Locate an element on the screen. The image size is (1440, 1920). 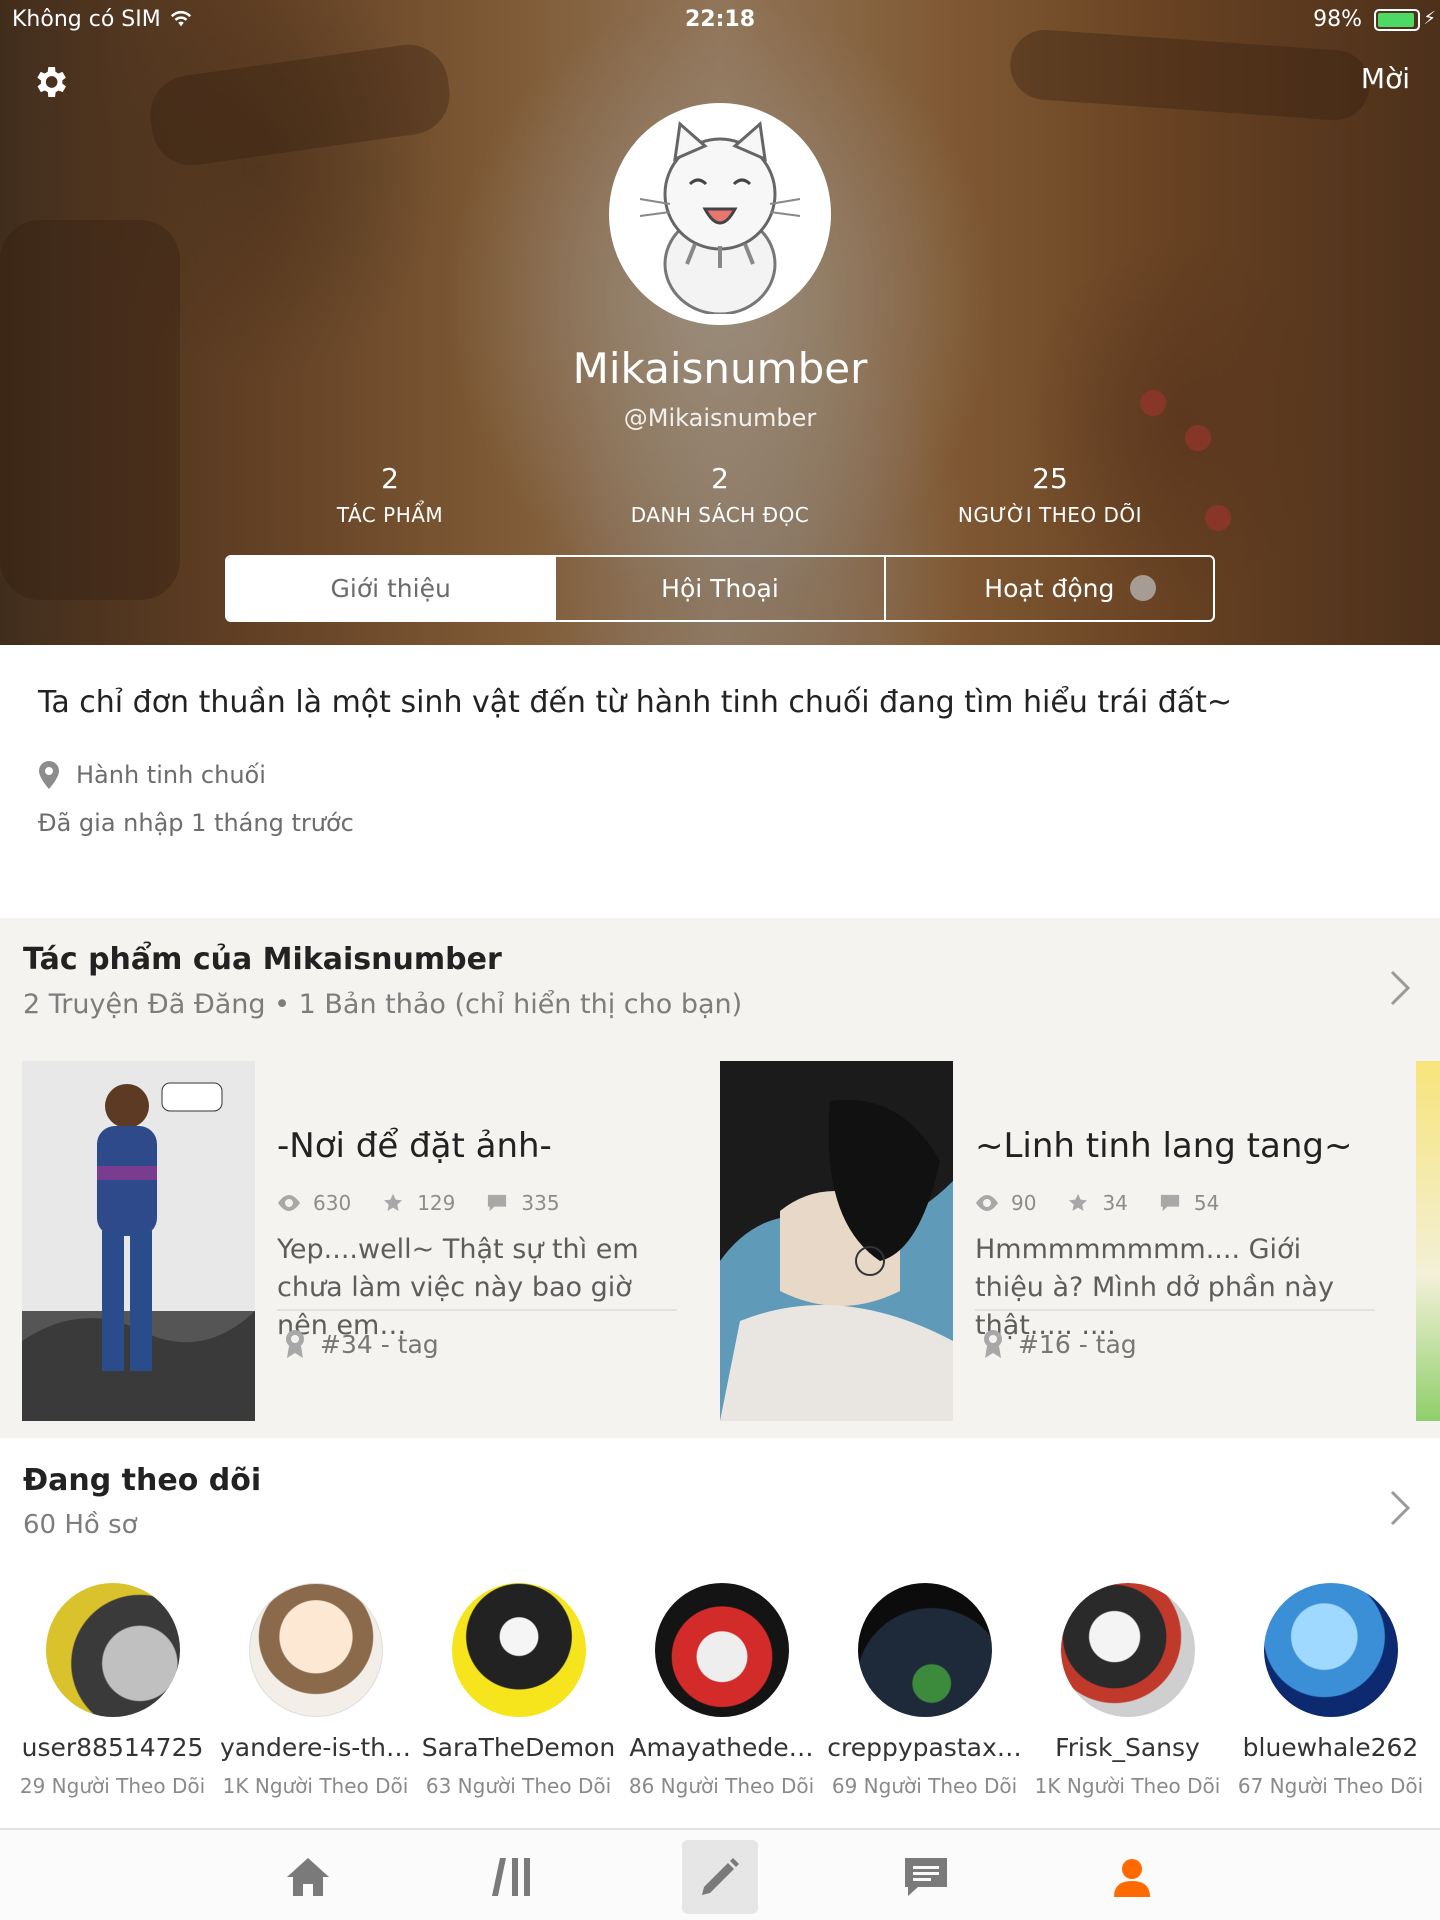
nav-home is located at coordinates (308, 1877).